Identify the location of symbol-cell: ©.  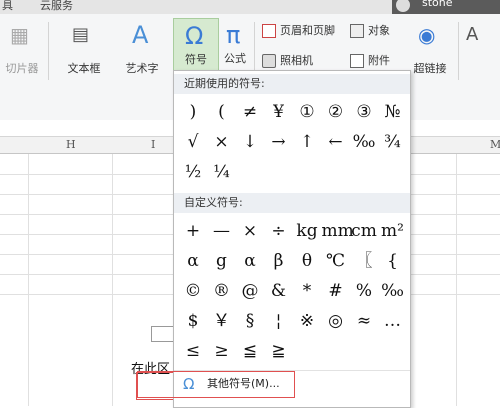
(193, 291).